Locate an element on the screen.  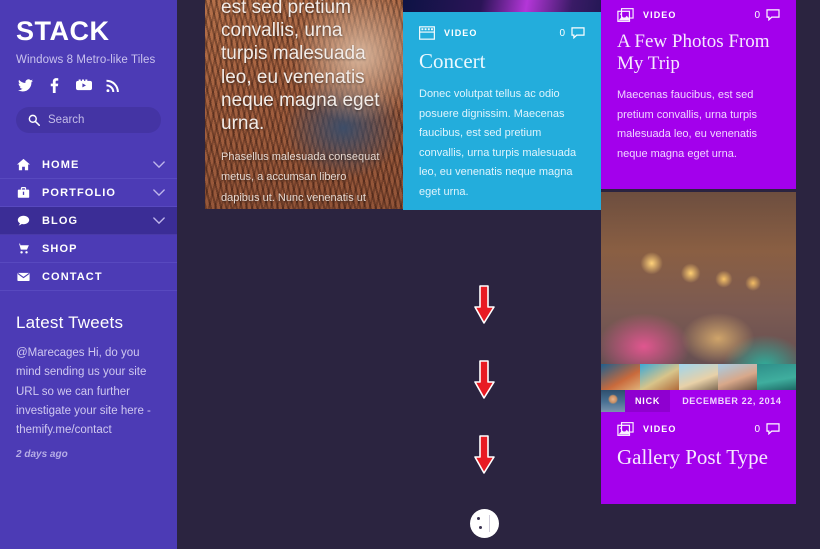
search-container is located at coordinates (88, 113).